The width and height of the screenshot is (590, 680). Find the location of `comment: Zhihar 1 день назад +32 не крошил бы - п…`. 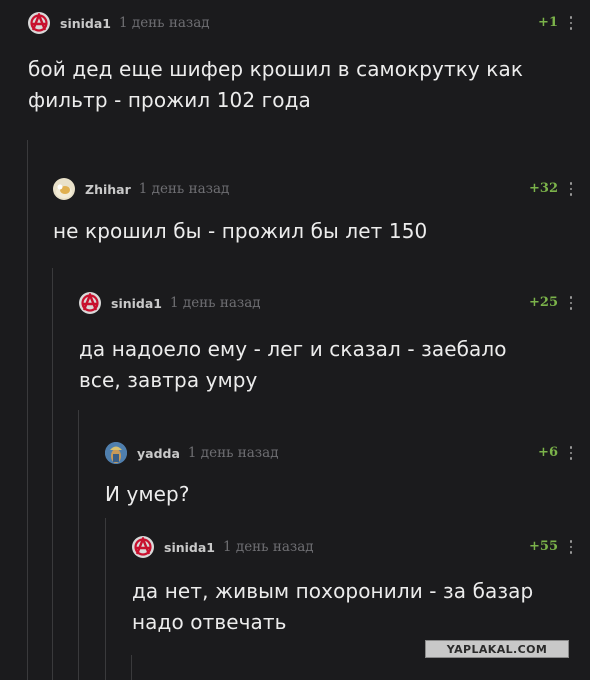

comment: Zhihar 1 день назад +32 не крошил бы - п… is located at coordinates (318, 217).